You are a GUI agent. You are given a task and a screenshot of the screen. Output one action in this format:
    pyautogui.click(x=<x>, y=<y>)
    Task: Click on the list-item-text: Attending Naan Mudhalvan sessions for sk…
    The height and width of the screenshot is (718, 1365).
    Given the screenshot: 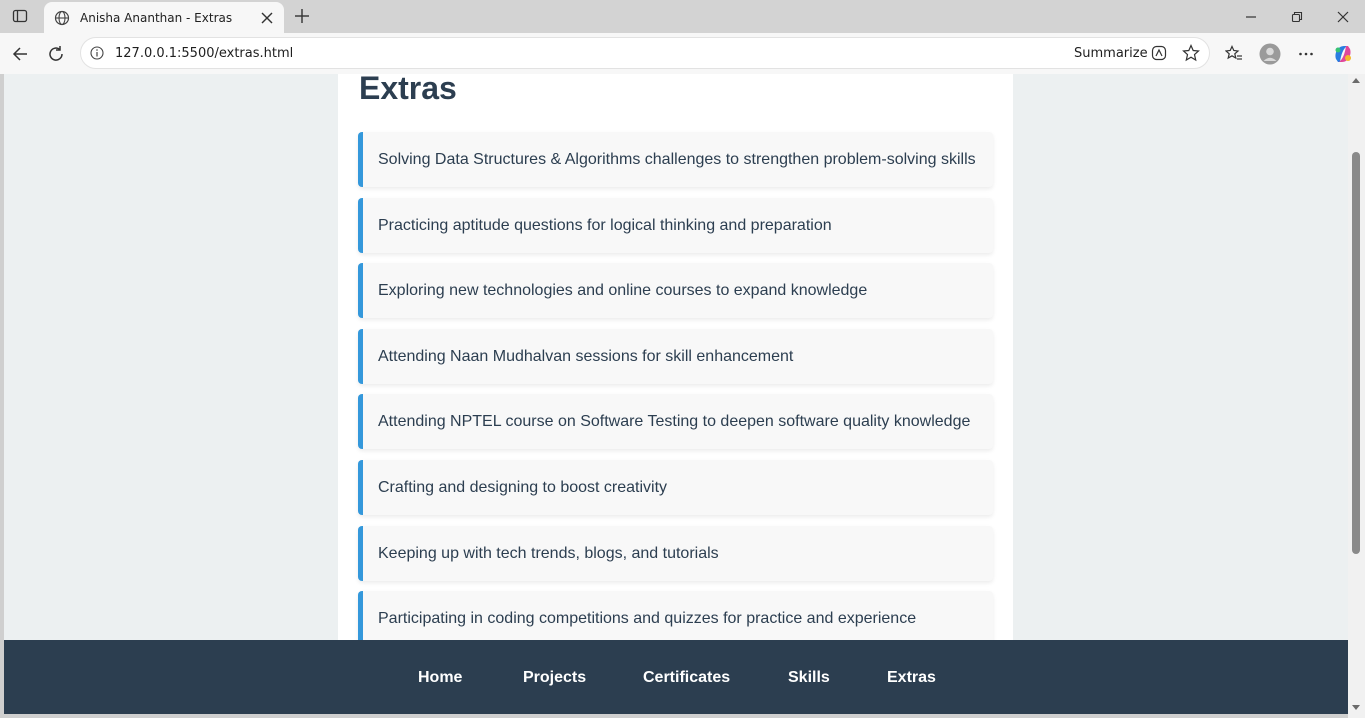 What is the action you would take?
    pyautogui.click(x=586, y=356)
    